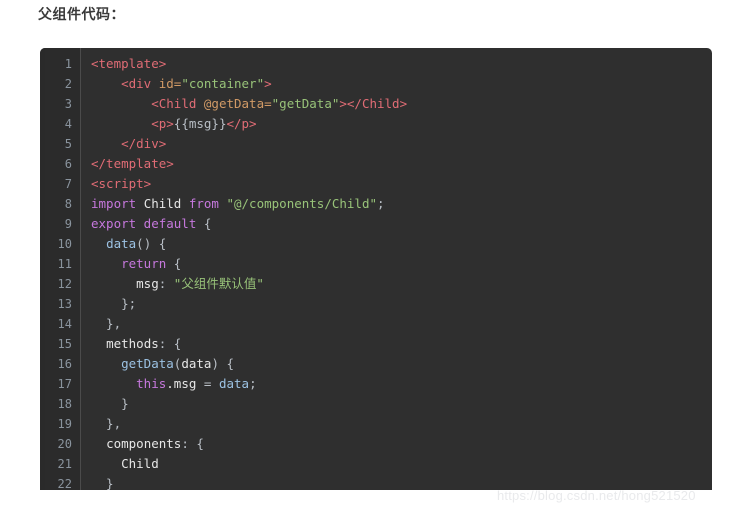 The image size is (737, 512). I want to click on code-line: };, so click(401, 304).